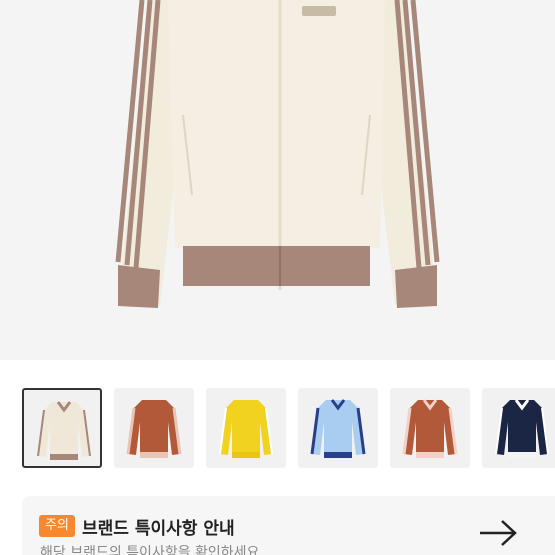  Describe the element at coordinates (288, 429) in the screenshot. I see `thumbnail-gallery` at that location.